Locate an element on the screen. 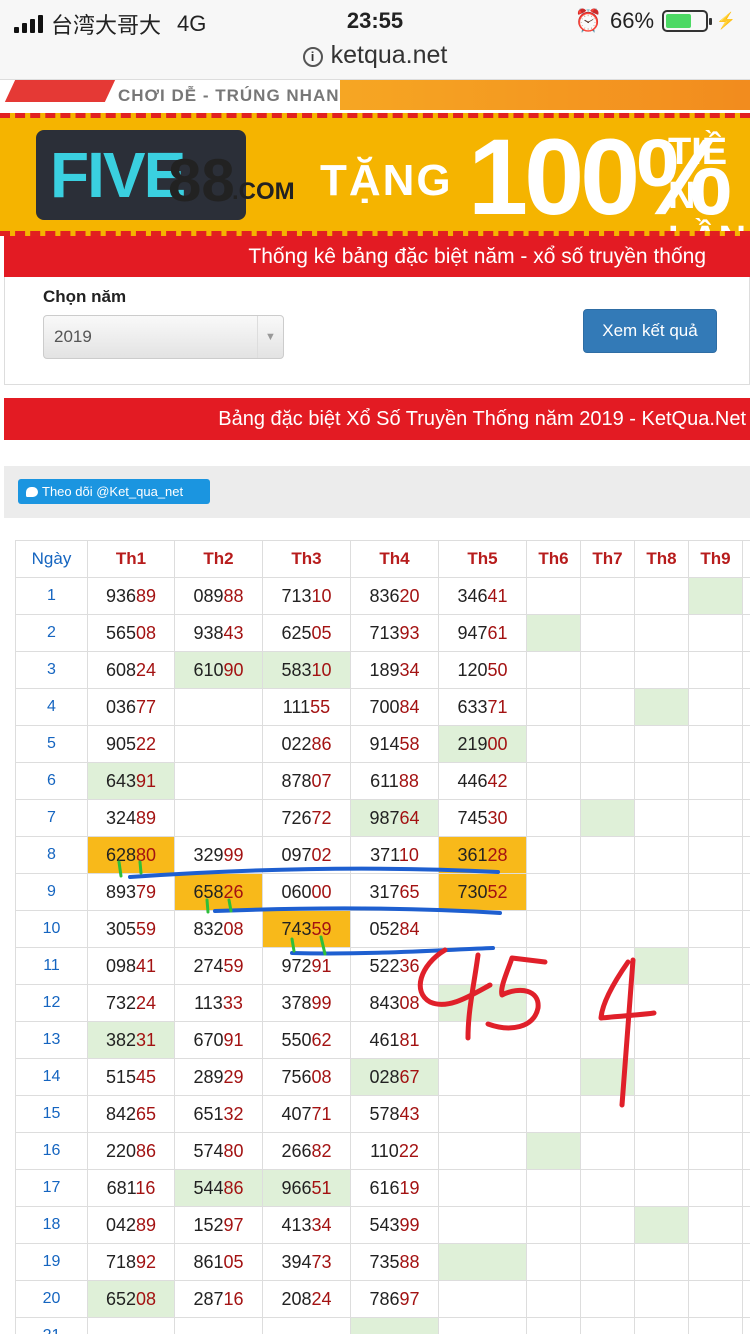  top-ad-strip: CHƠI DỄ - TRÚNG NHANH is located at coordinates (375, 96).